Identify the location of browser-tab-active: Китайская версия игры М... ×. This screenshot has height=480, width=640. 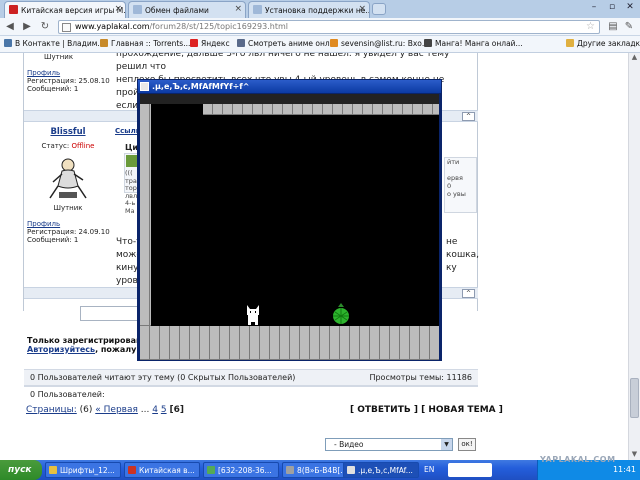
(65, 9).